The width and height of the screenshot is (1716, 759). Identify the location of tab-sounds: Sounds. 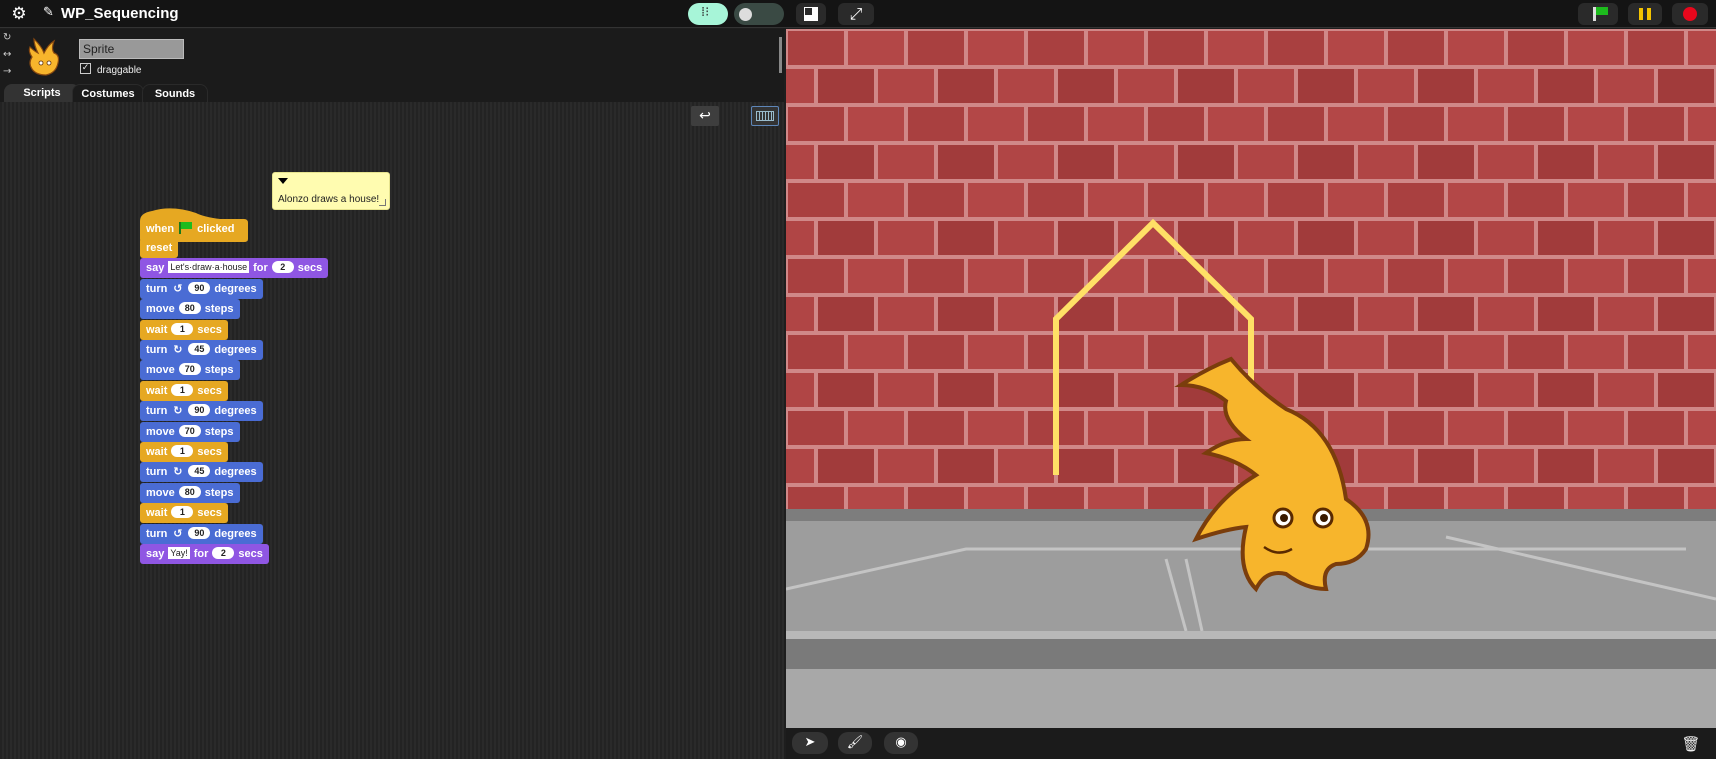
(175, 93).